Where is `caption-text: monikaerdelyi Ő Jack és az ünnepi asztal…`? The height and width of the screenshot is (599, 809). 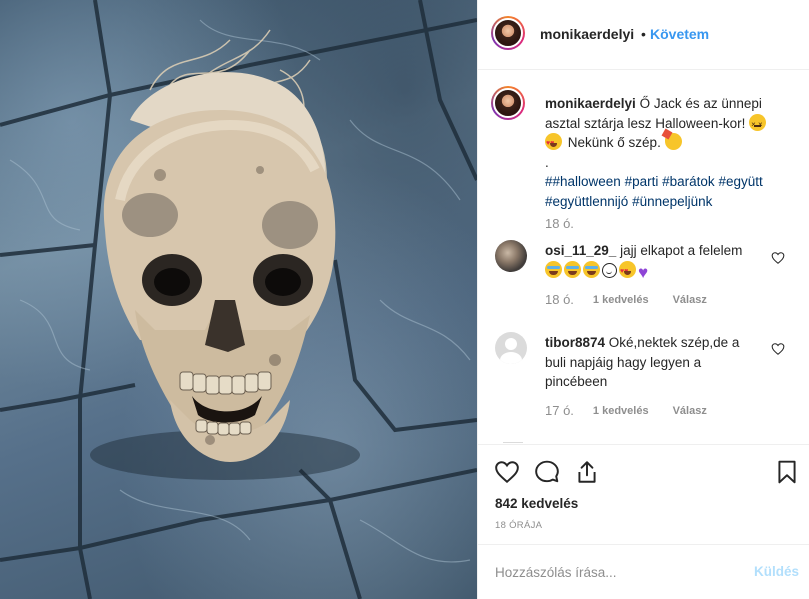 caption-text: monikaerdelyi Ő Jack és az ünnepi asztal… is located at coordinates (670, 152).